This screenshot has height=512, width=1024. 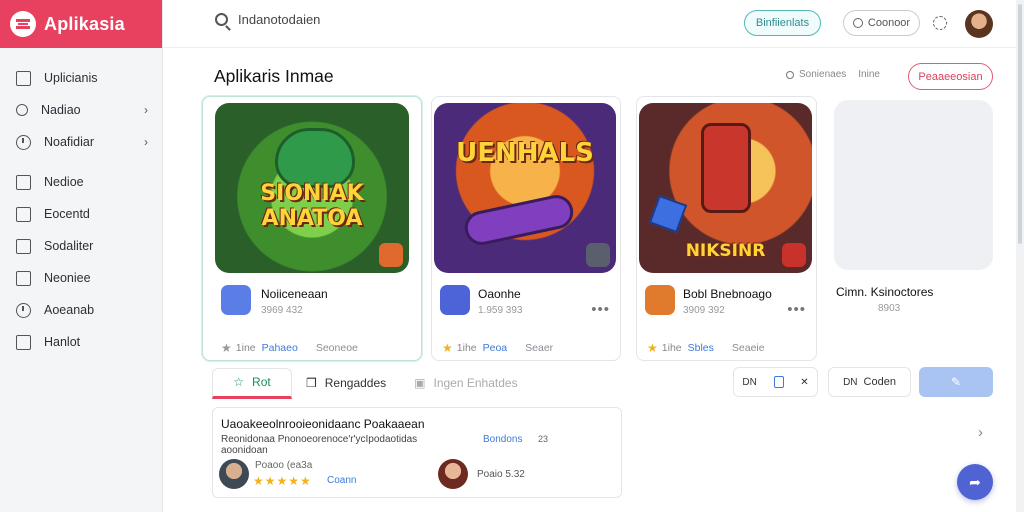 What do you see at coordinates (71, 78) in the screenshot?
I see `sidebar-item-label: Uplicianis` at bounding box center [71, 78].